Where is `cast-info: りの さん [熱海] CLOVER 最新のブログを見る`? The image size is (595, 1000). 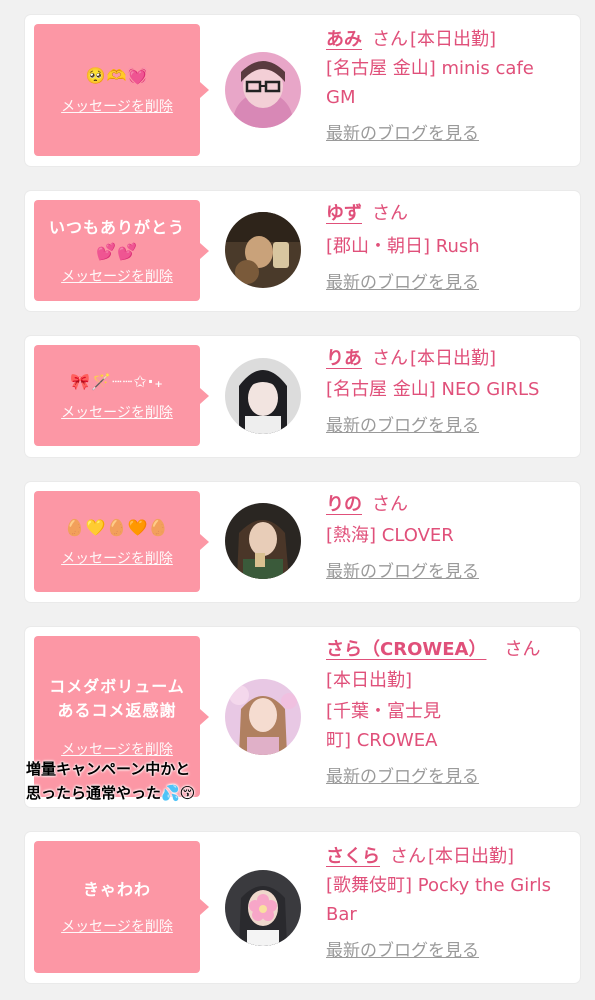 cast-info: りの さん [熱海] CLOVER 最新のブログを見る is located at coordinates (446, 538).